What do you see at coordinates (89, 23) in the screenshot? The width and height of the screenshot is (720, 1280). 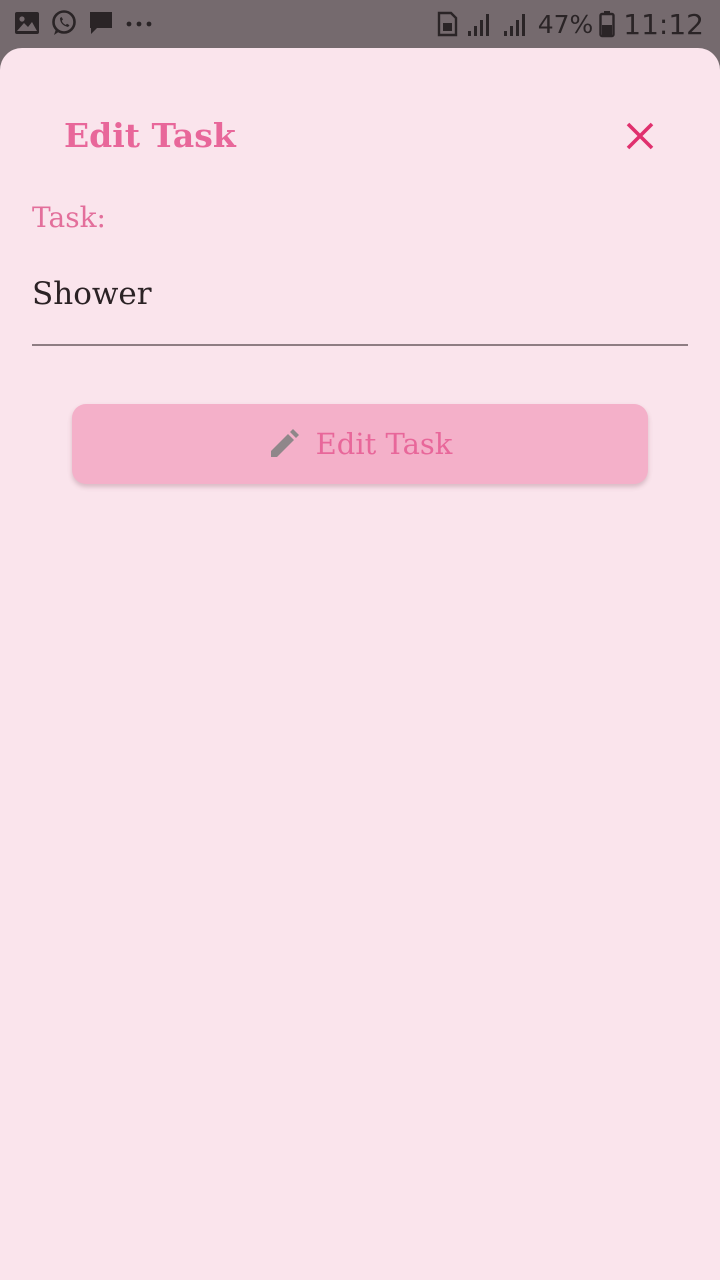 I see `status-bar-left` at bounding box center [89, 23].